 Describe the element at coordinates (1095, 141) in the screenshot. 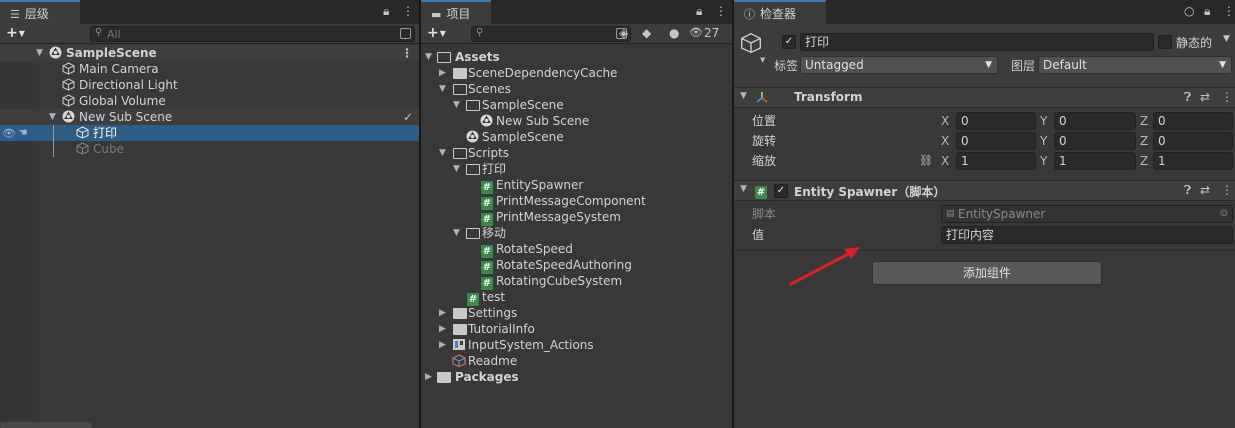

I see `rotation-y-field: 0` at that location.